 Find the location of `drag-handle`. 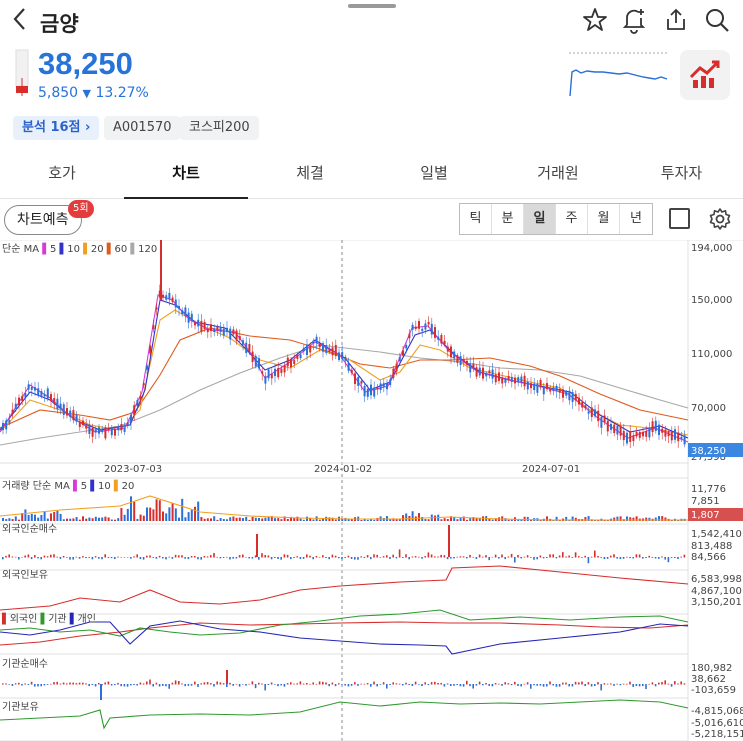

drag-handle is located at coordinates (372, 6).